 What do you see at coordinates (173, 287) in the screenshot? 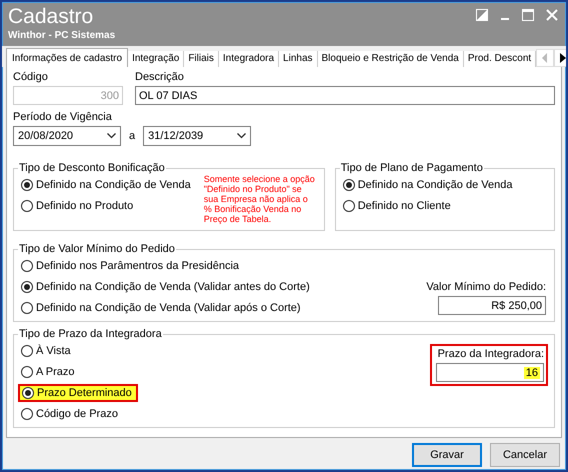
I see `radio-label: Definido na Condição de Venda (Validar antes do Corte)` at bounding box center [173, 287].